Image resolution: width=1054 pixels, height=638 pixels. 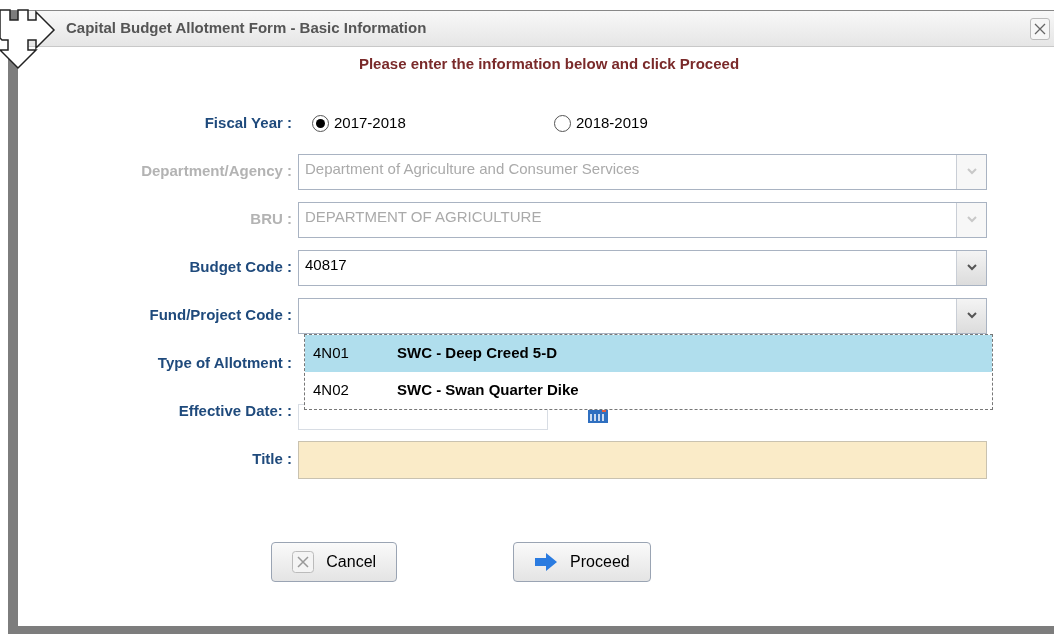 What do you see at coordinates (247, 28) in the screenshot?
I see `window-title: Capital Budget Allotment Form - Basic Information` at bounding box center [247, 28].